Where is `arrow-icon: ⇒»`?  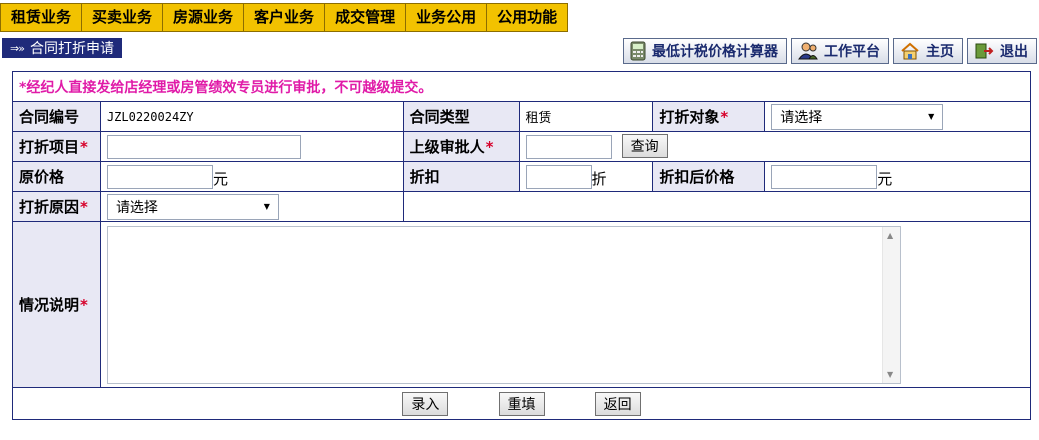 arrow-icon: ⇒» is located at coordinates (17, 48).